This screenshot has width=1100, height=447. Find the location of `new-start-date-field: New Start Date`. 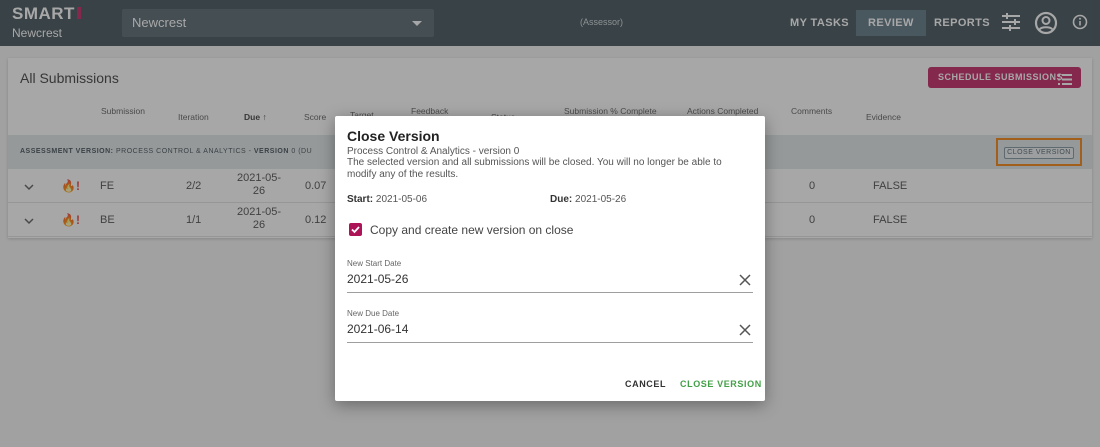

new-start-date-field: New Start Date is located at coordinates (550, 276).